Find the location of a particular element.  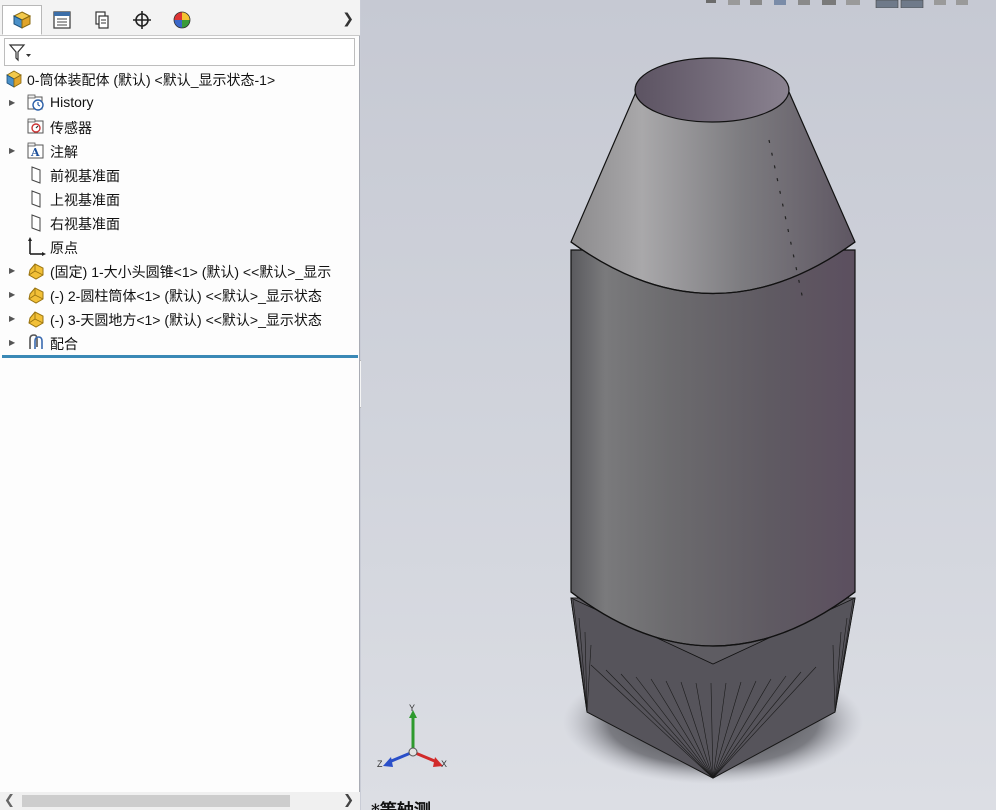

tree-item-label: 注解 is located at coordinates (64, 152).